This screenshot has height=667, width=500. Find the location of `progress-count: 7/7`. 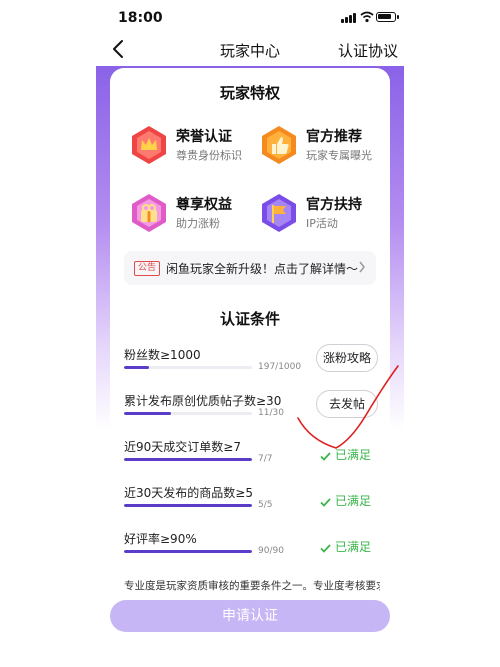

progress-count: 7/7 is located at coordinates (265, 459).